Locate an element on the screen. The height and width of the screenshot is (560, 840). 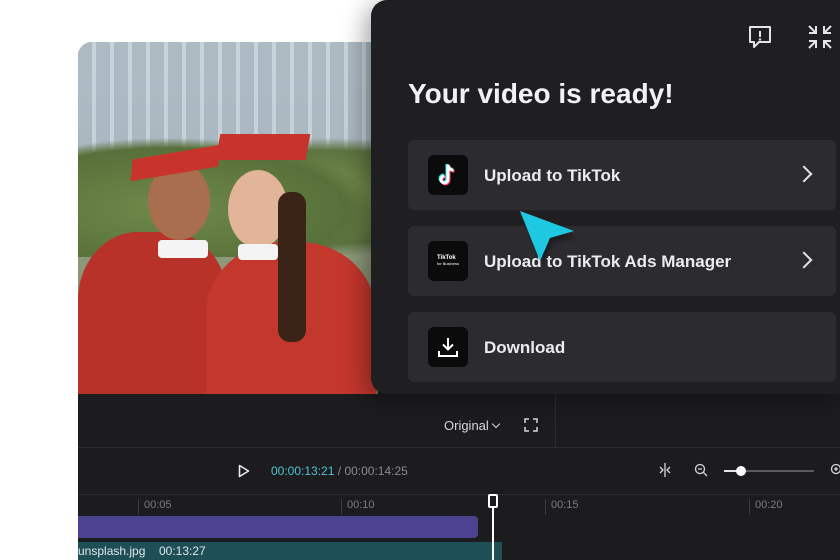
chevron-down-icon is located at coordinates (496, 423).